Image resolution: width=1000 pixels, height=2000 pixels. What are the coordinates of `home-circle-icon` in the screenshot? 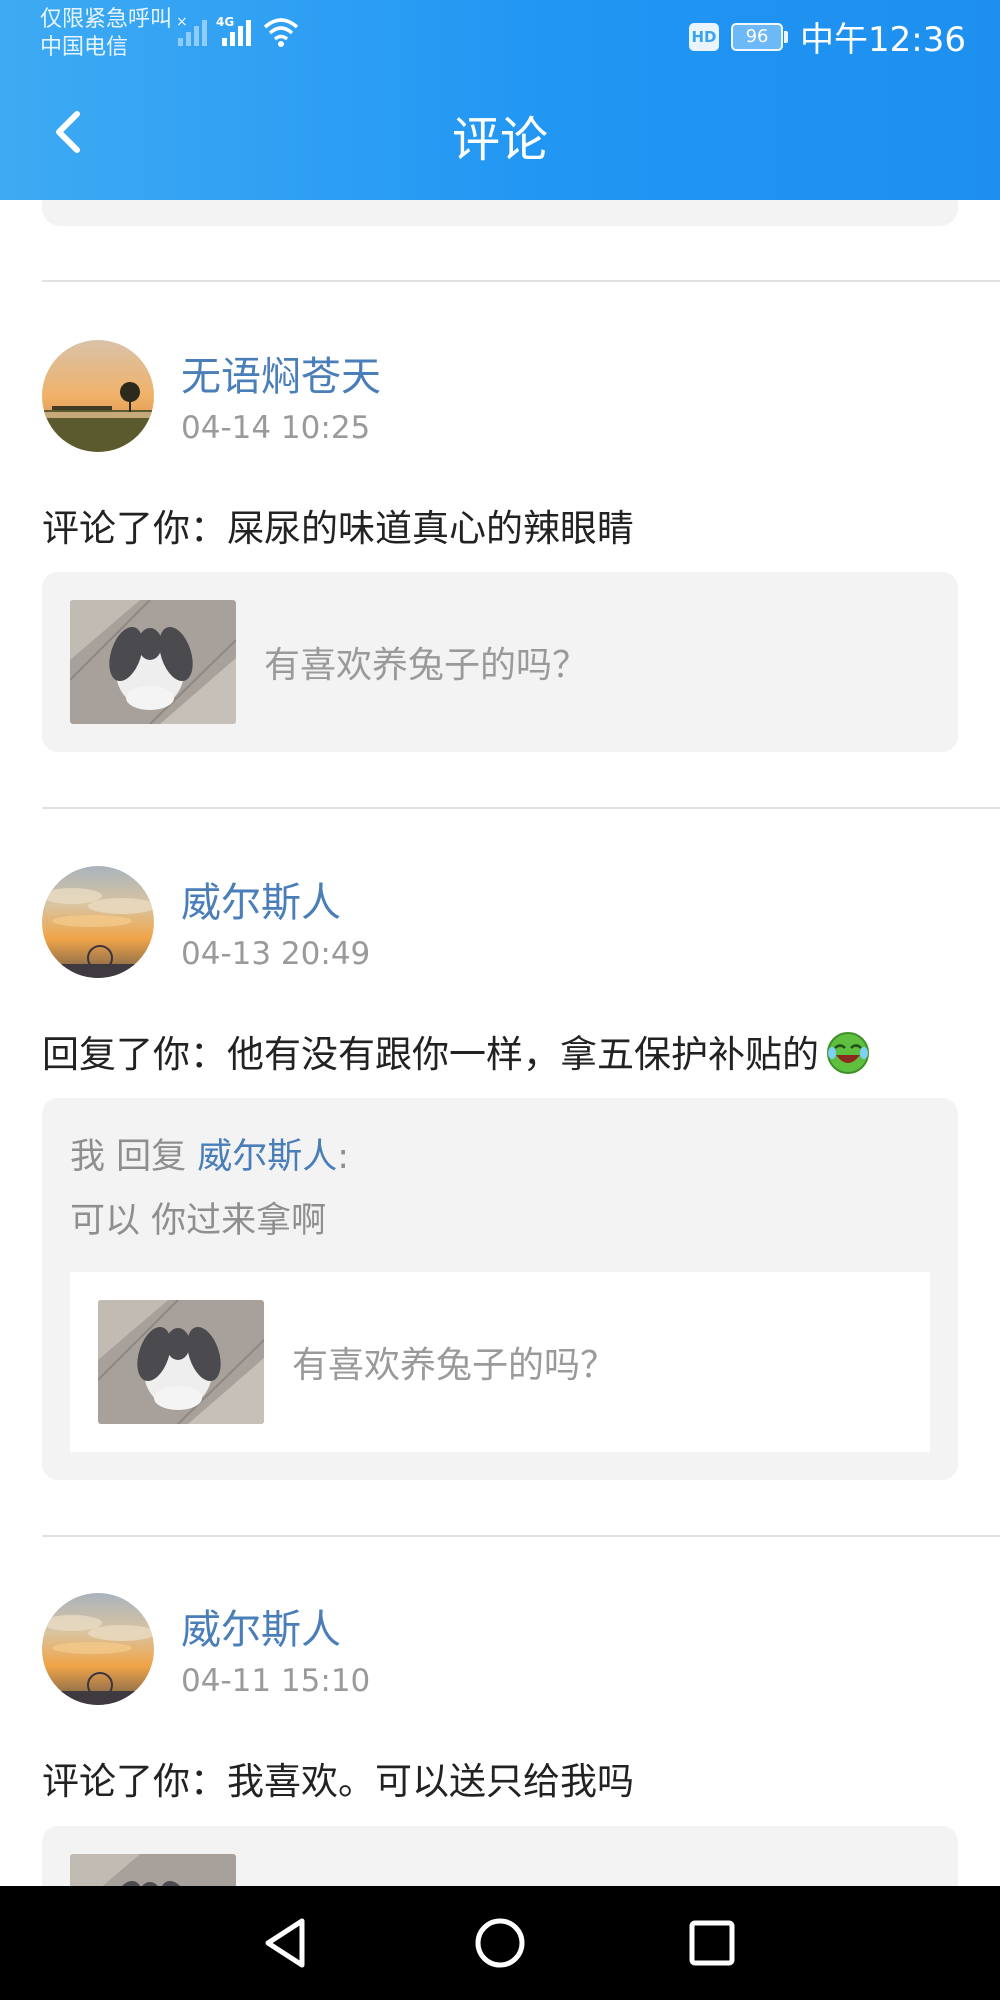 It's located at (500, 1943).